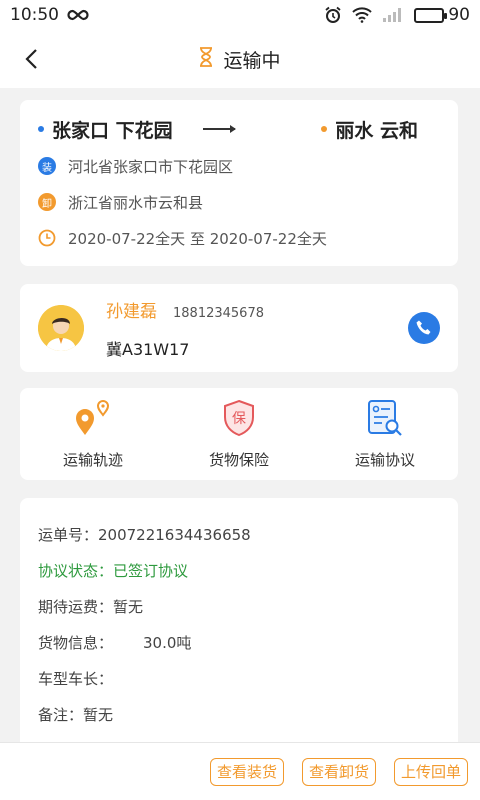 The width and height of the screenshot is (480, 800). What do you see at coordinates (362, 15) in the screenshot?
I see `wifi-icon` at bounding box center [362, 15].